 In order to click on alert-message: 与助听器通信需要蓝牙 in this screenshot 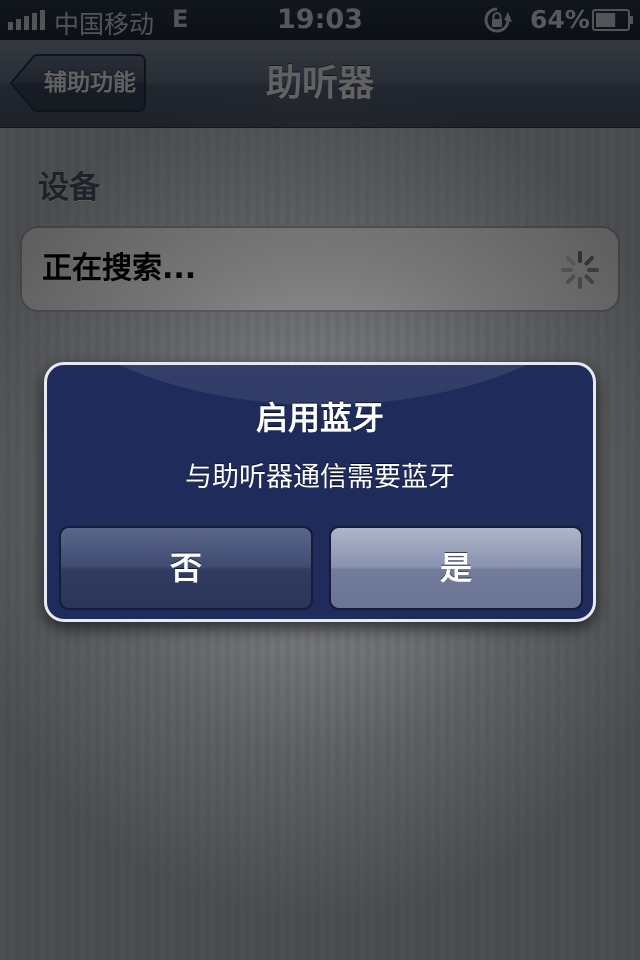, I will do `click(320, 477)`.